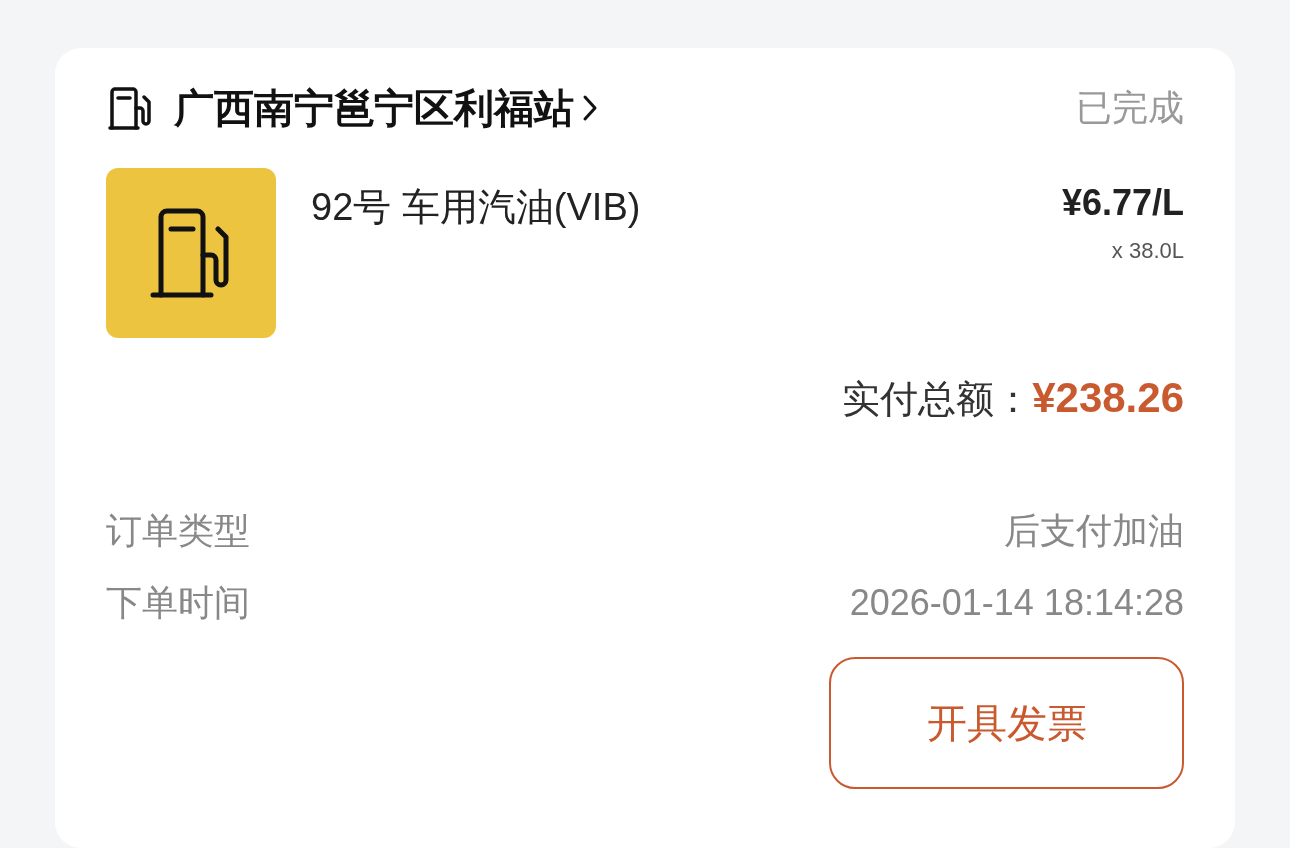 This screenshot has width=1290, height=848. What do you see at coordinates (1147, 251) in the screenshot?
I see `quantity: x 38.0L` at bounding box center [1147, 251].